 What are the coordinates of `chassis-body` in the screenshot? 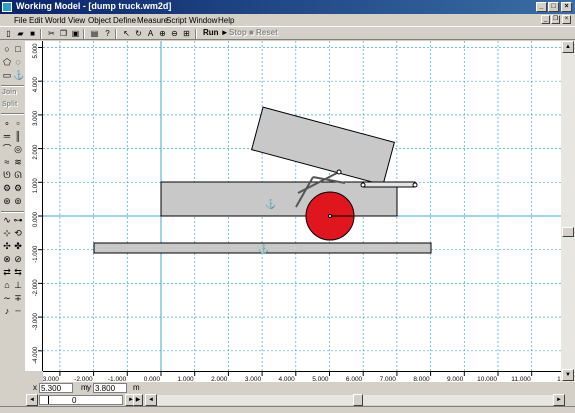 It's located at (279, 199).